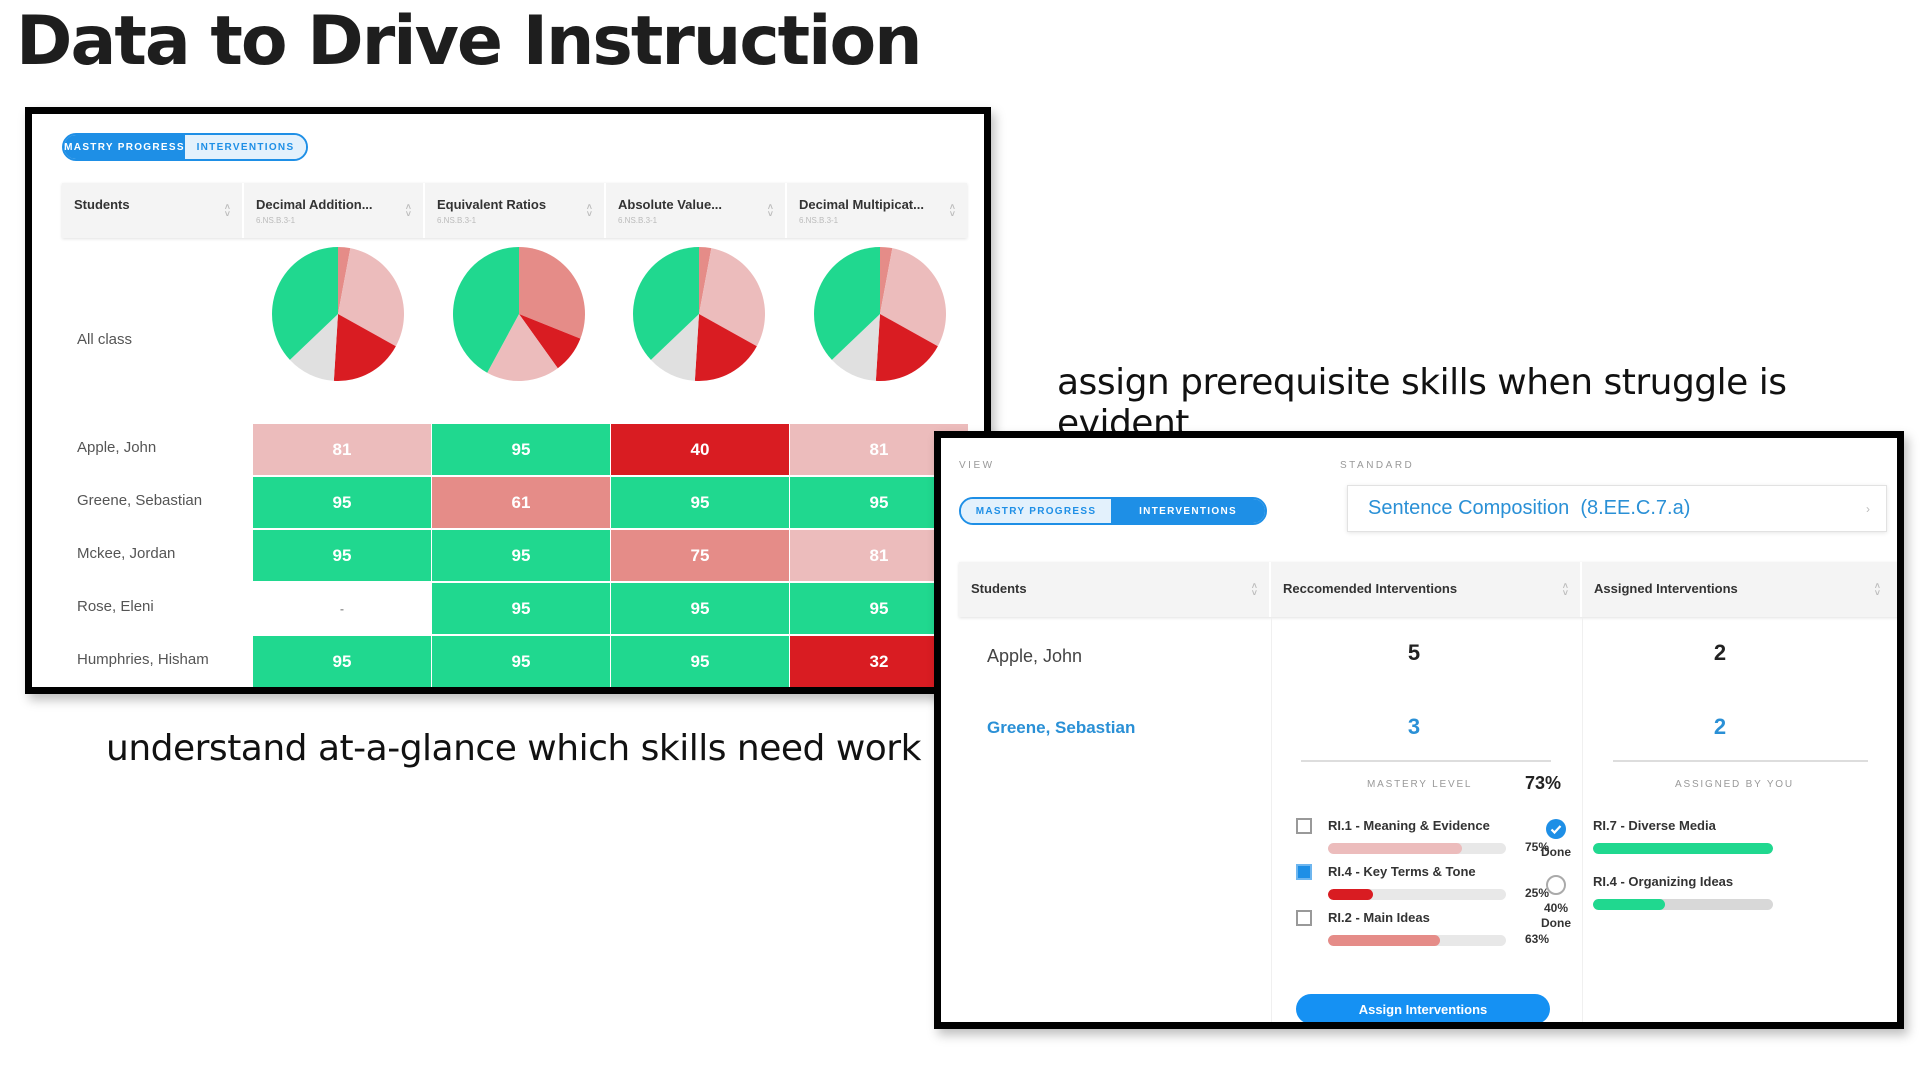 This screenshot has height=1080, width=1920. I want to click on score-cell: 81, so click(342, 449).